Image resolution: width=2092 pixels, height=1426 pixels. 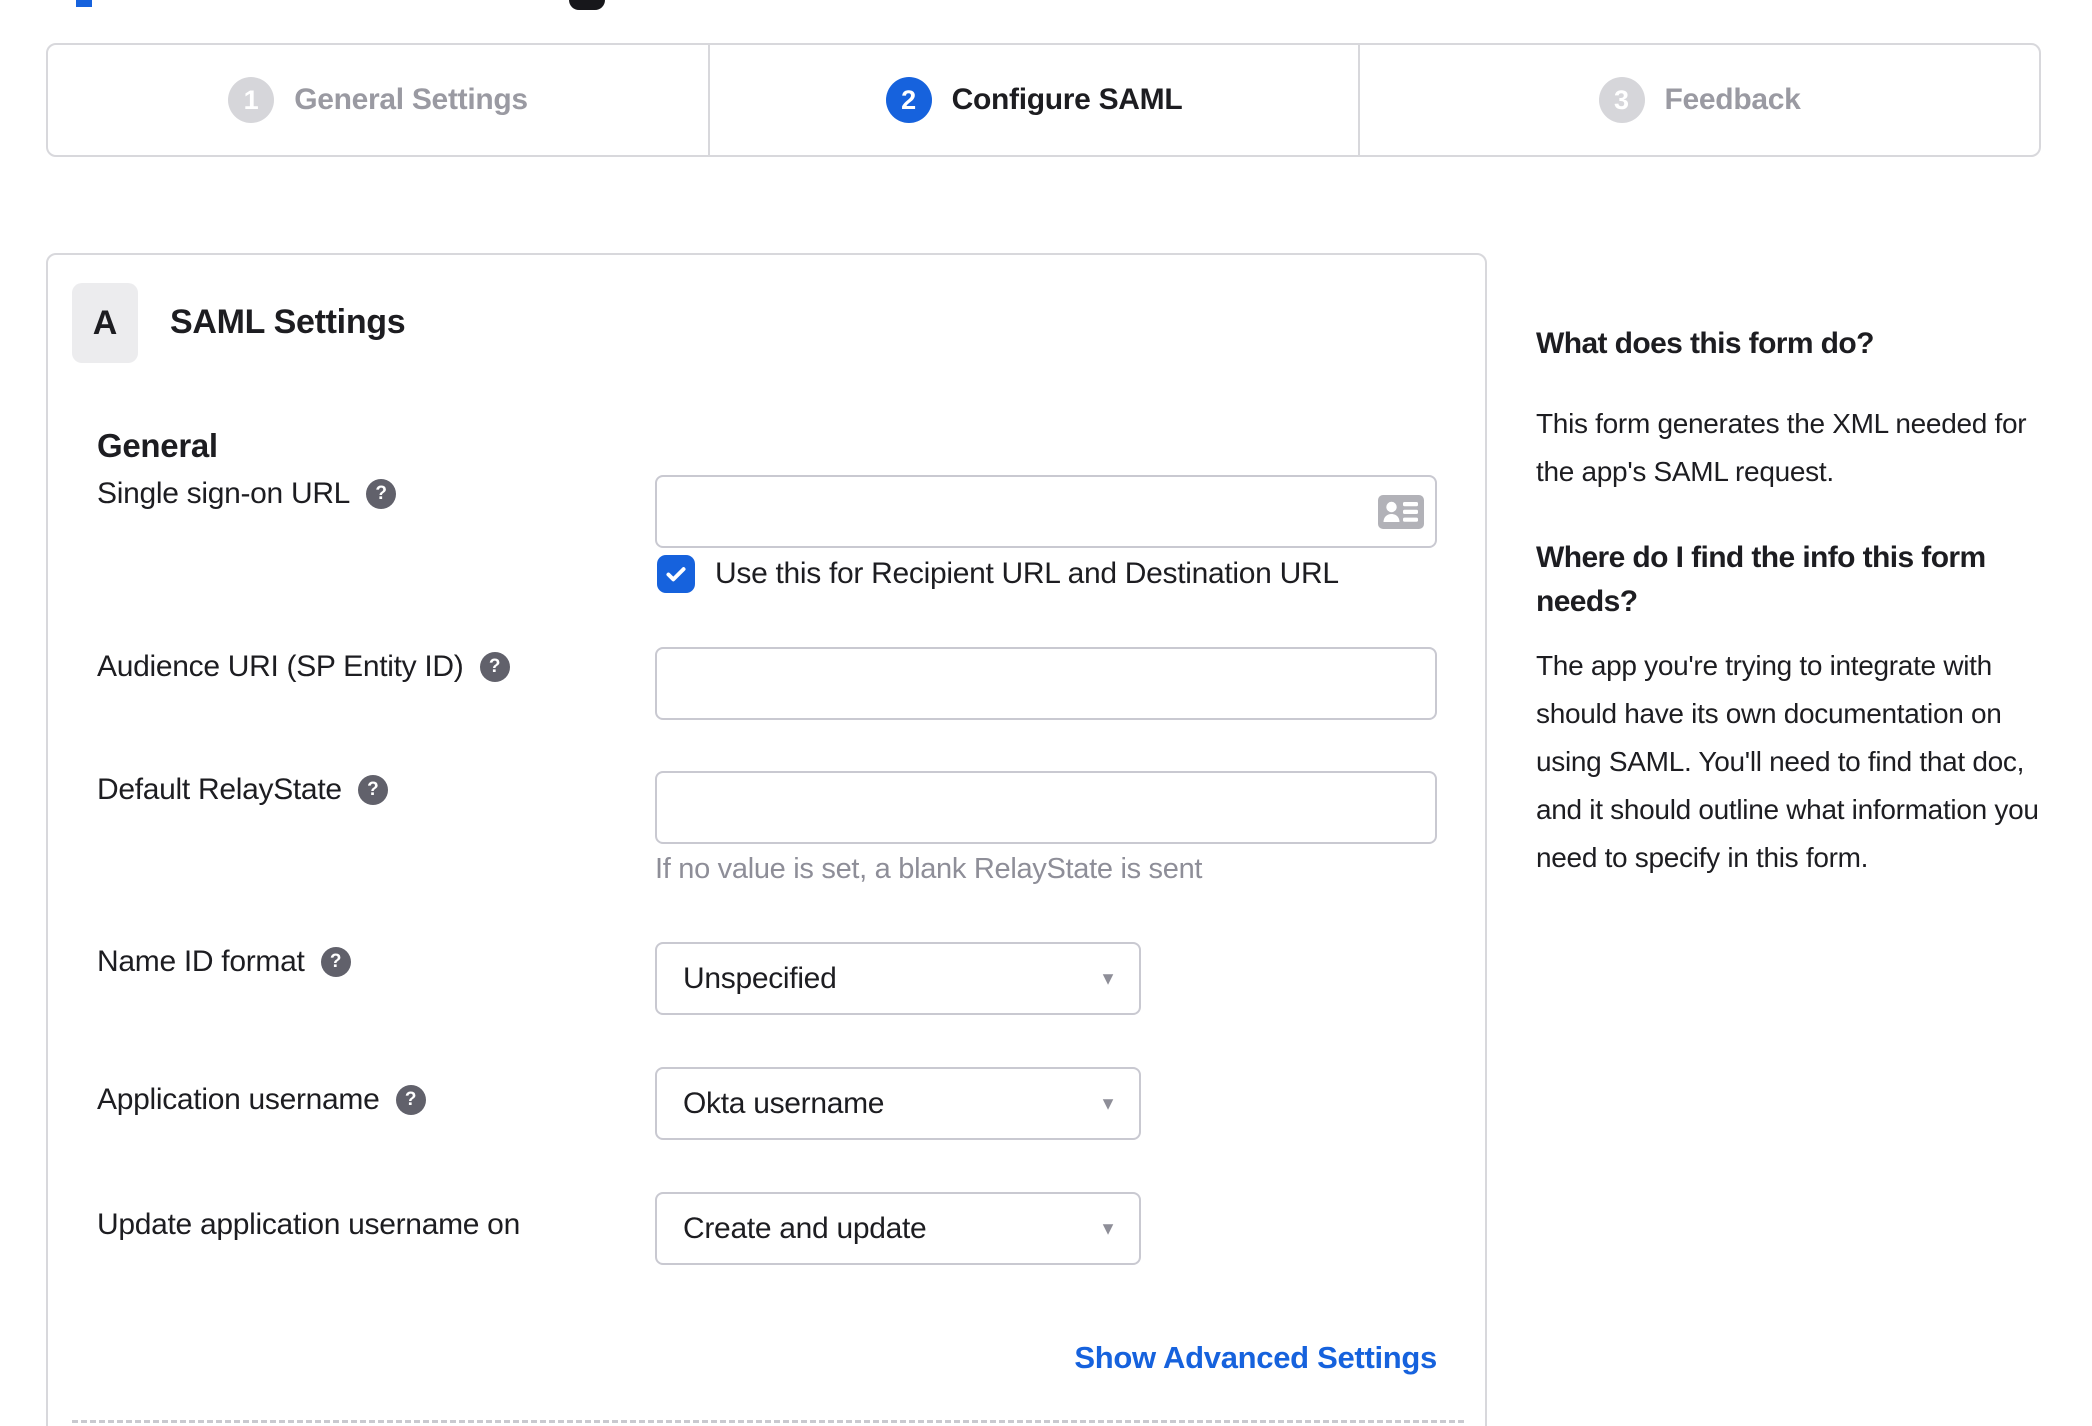 I want to click on default-relaystate-label: Default RelayState ?, so click(x=242, y=790).